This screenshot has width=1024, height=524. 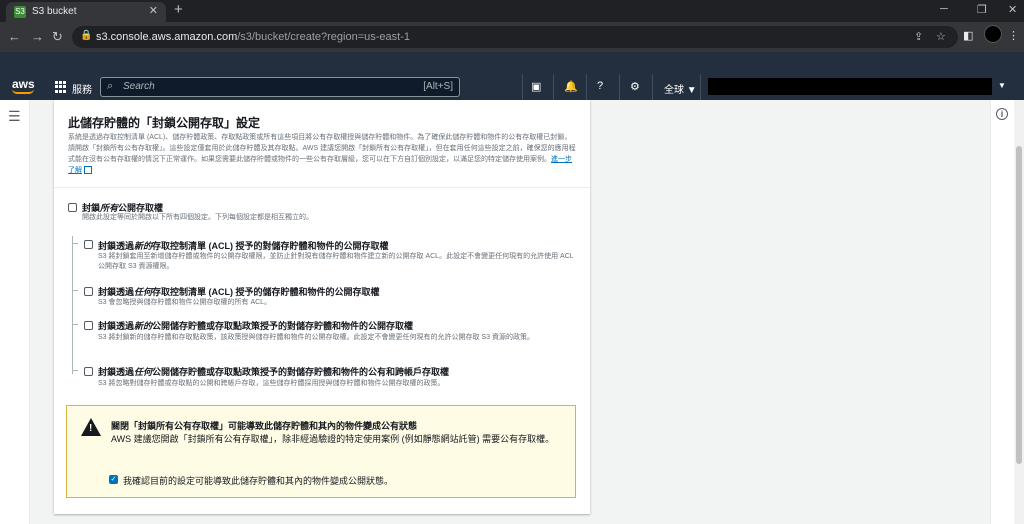 I want to click on panel-title: 此儲存貯體的「封鎖公開存取」設定, so click(x=164, y=123).